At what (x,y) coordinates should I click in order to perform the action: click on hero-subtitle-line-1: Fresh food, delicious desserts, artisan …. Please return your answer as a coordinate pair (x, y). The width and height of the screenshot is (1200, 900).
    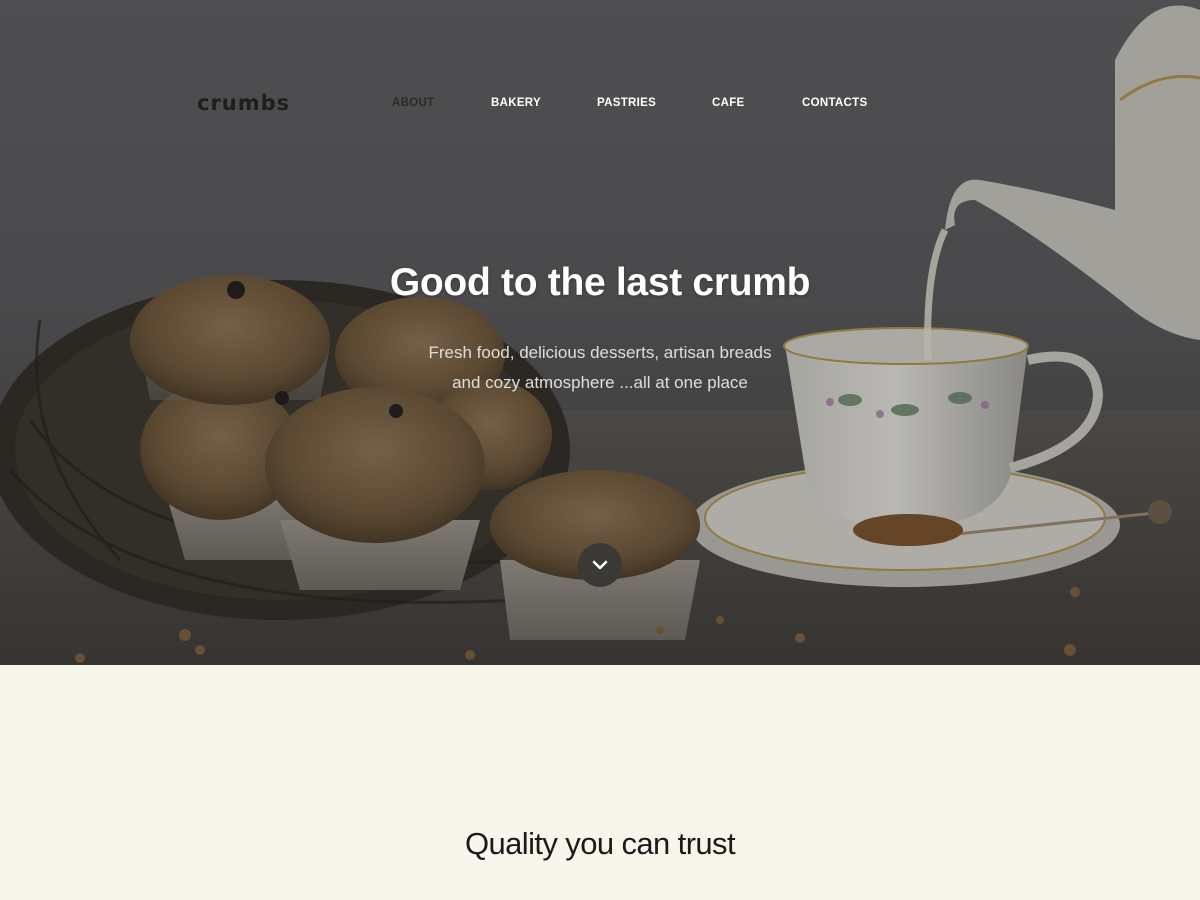
    Looking at the image, I should click on (600, 352).